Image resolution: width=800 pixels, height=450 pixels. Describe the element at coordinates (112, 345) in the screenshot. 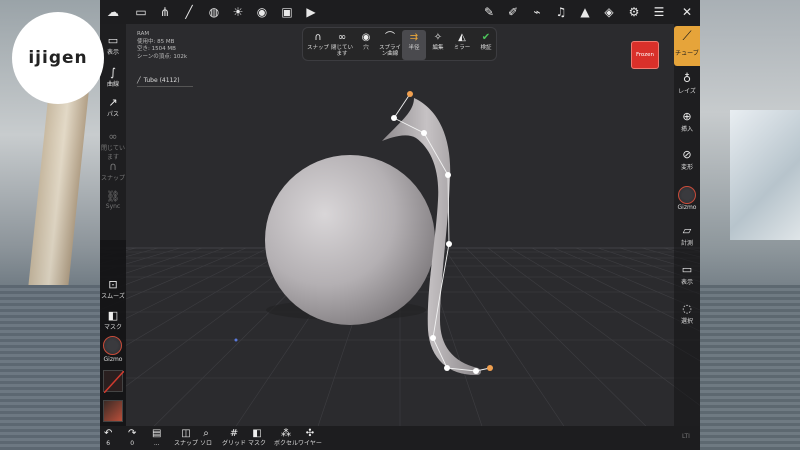

I see `gizmo-icon` at that location.